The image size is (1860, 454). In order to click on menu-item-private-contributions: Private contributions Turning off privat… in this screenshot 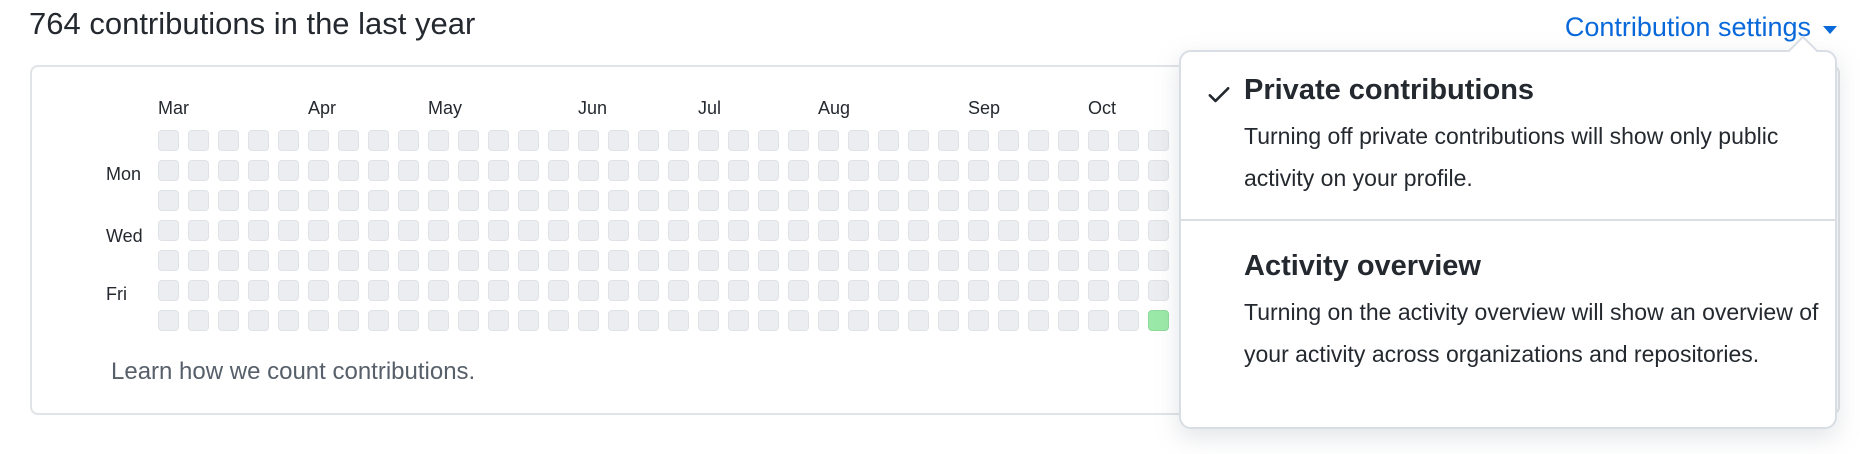, I will do `click(1508, 136)`.